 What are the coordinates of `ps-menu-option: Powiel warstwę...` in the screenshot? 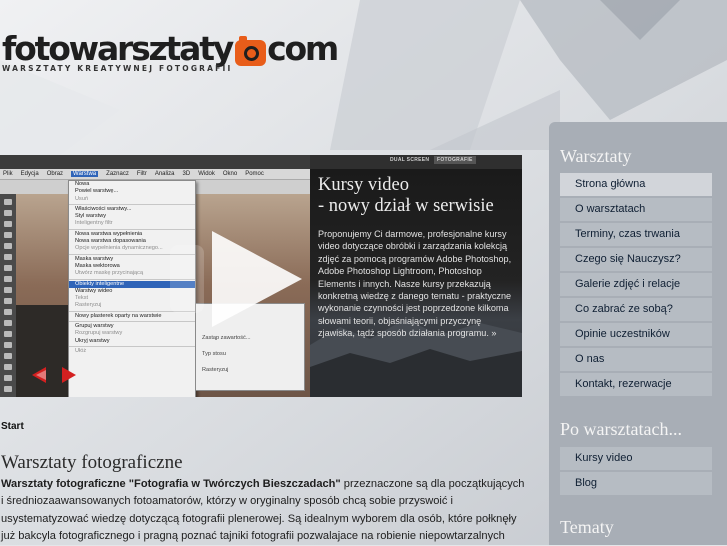 It's located at (97, 191).